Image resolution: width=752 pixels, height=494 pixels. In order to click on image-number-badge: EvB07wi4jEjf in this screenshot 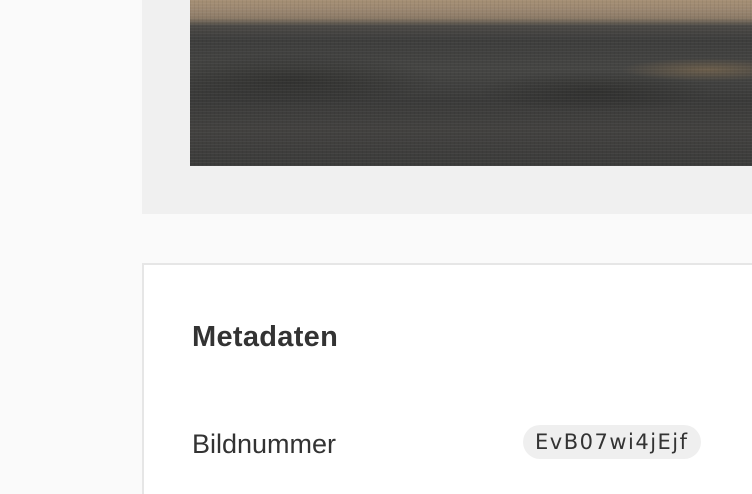, I will do `click(612, 442)`.